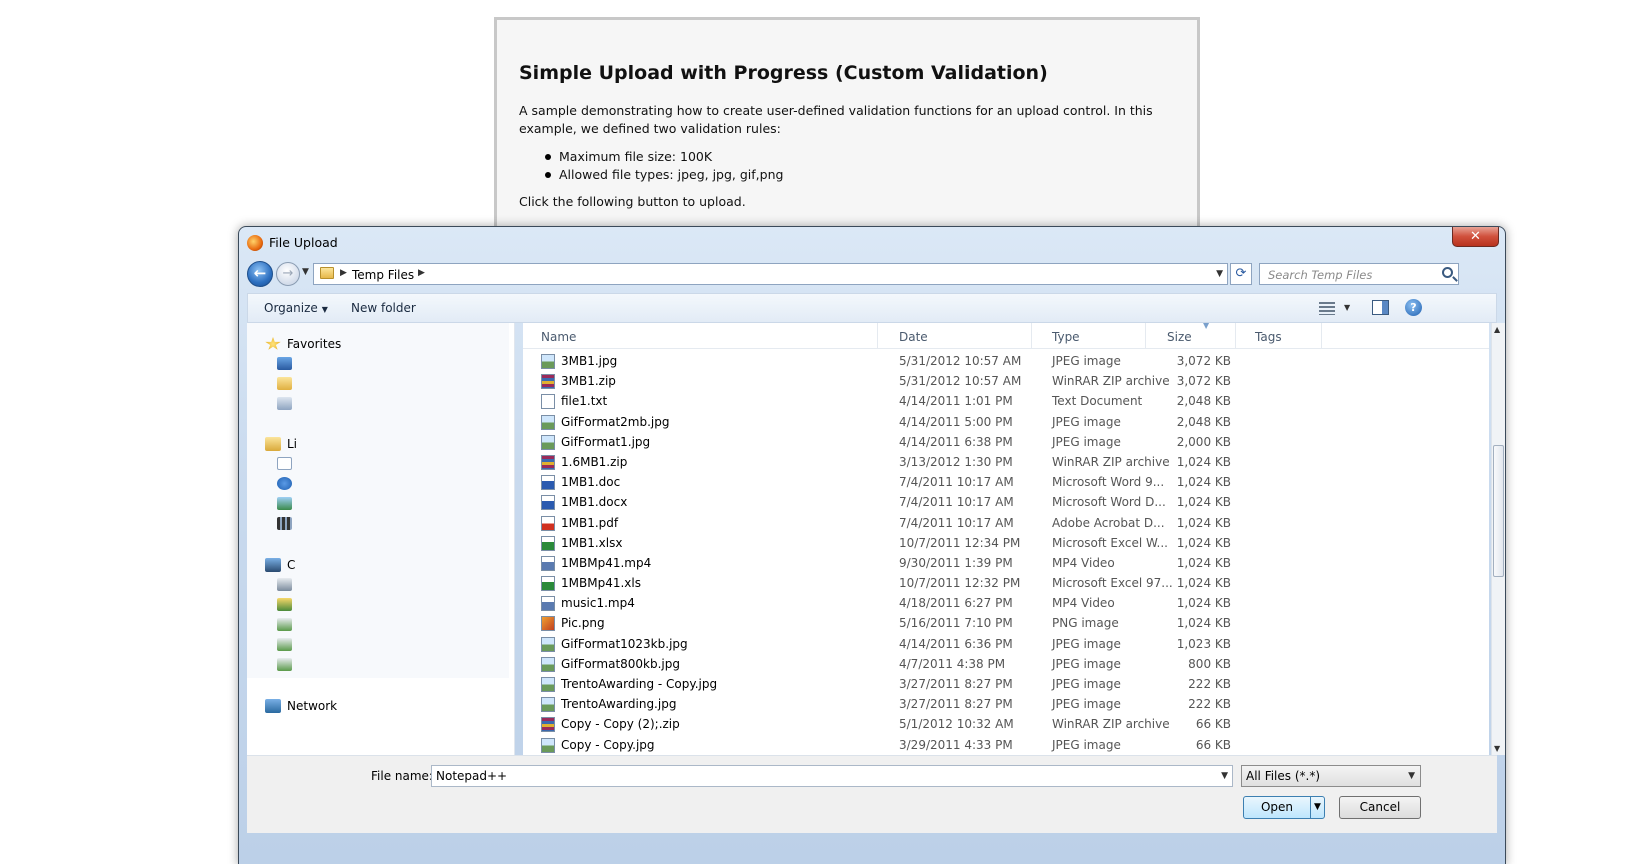 The image size is (1636, 864). Describe the element at coordinates (1284, 807) in the screenshot. I see `open-button: Open ▼` at that location.